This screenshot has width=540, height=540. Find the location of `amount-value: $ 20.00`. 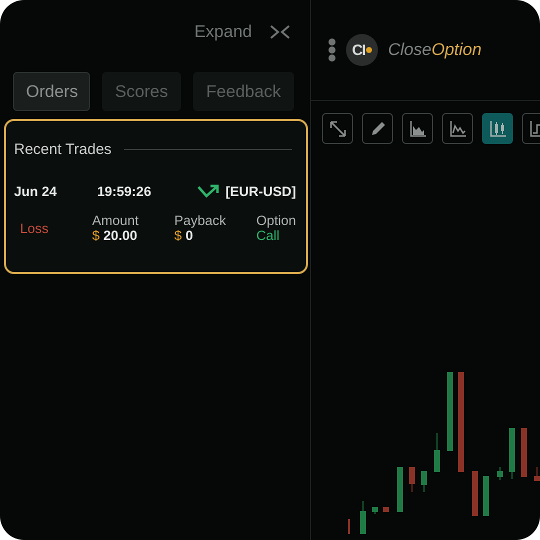

amount-value: $ 20.00 is located at coordinates (115, 235).